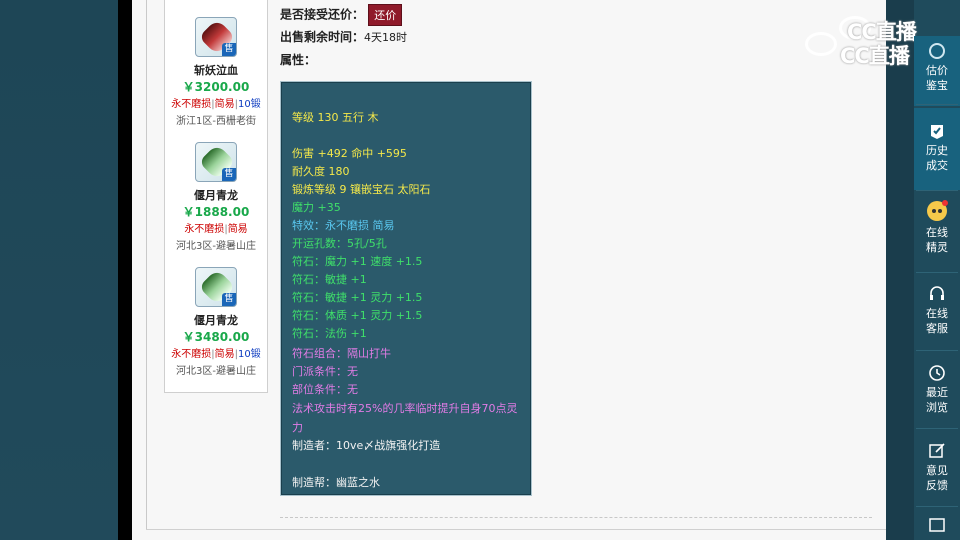 This screenshot has height=540, width=960. Describe the element at coordinates (336, 482) in the screenshot. I see `attr-guild: 制造帮：幽蓝之水` at that location.